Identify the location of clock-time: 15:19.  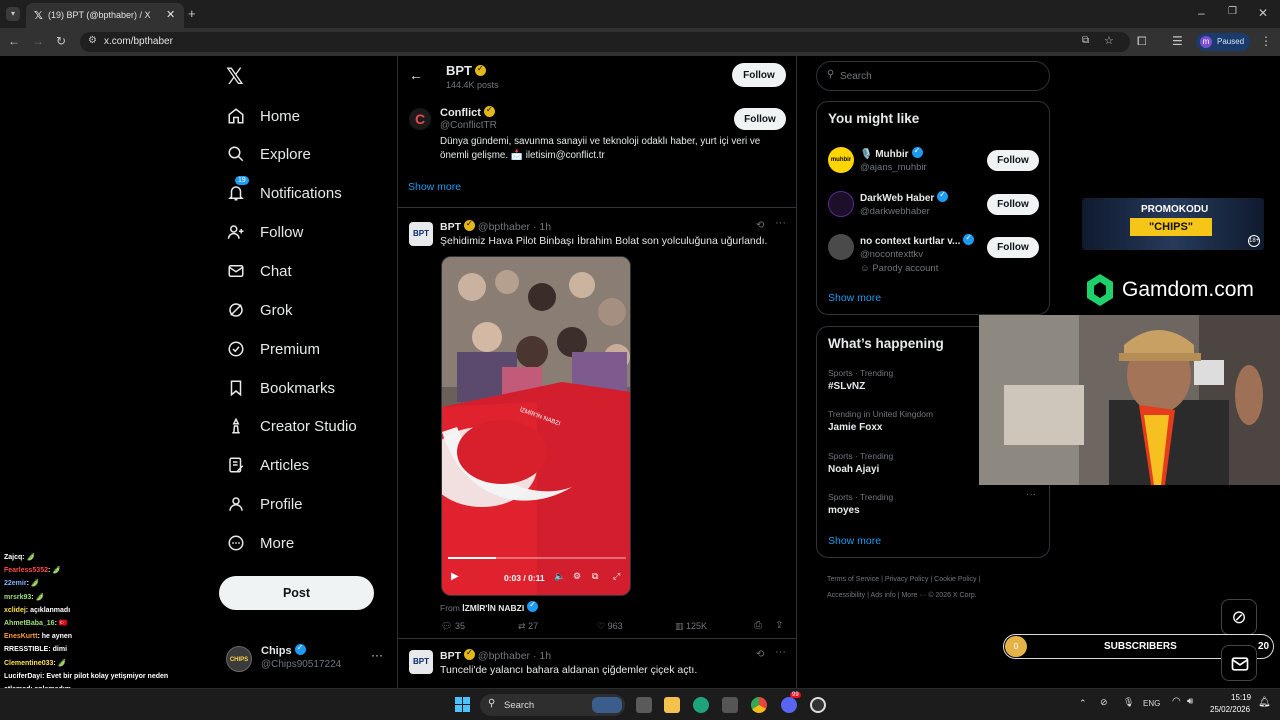
(1241, 697).